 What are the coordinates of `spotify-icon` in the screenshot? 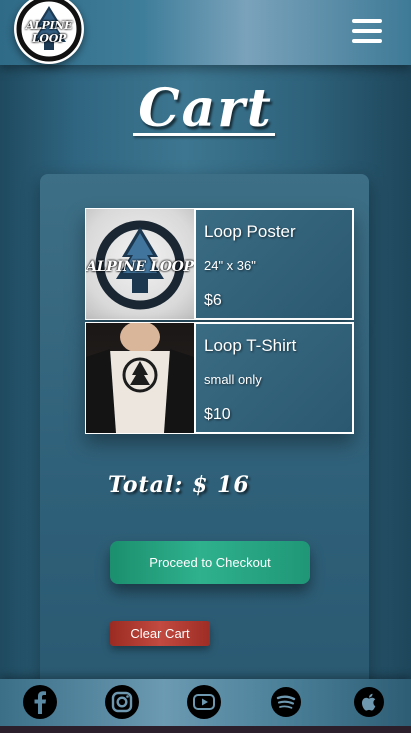 It's located at (286, 702).